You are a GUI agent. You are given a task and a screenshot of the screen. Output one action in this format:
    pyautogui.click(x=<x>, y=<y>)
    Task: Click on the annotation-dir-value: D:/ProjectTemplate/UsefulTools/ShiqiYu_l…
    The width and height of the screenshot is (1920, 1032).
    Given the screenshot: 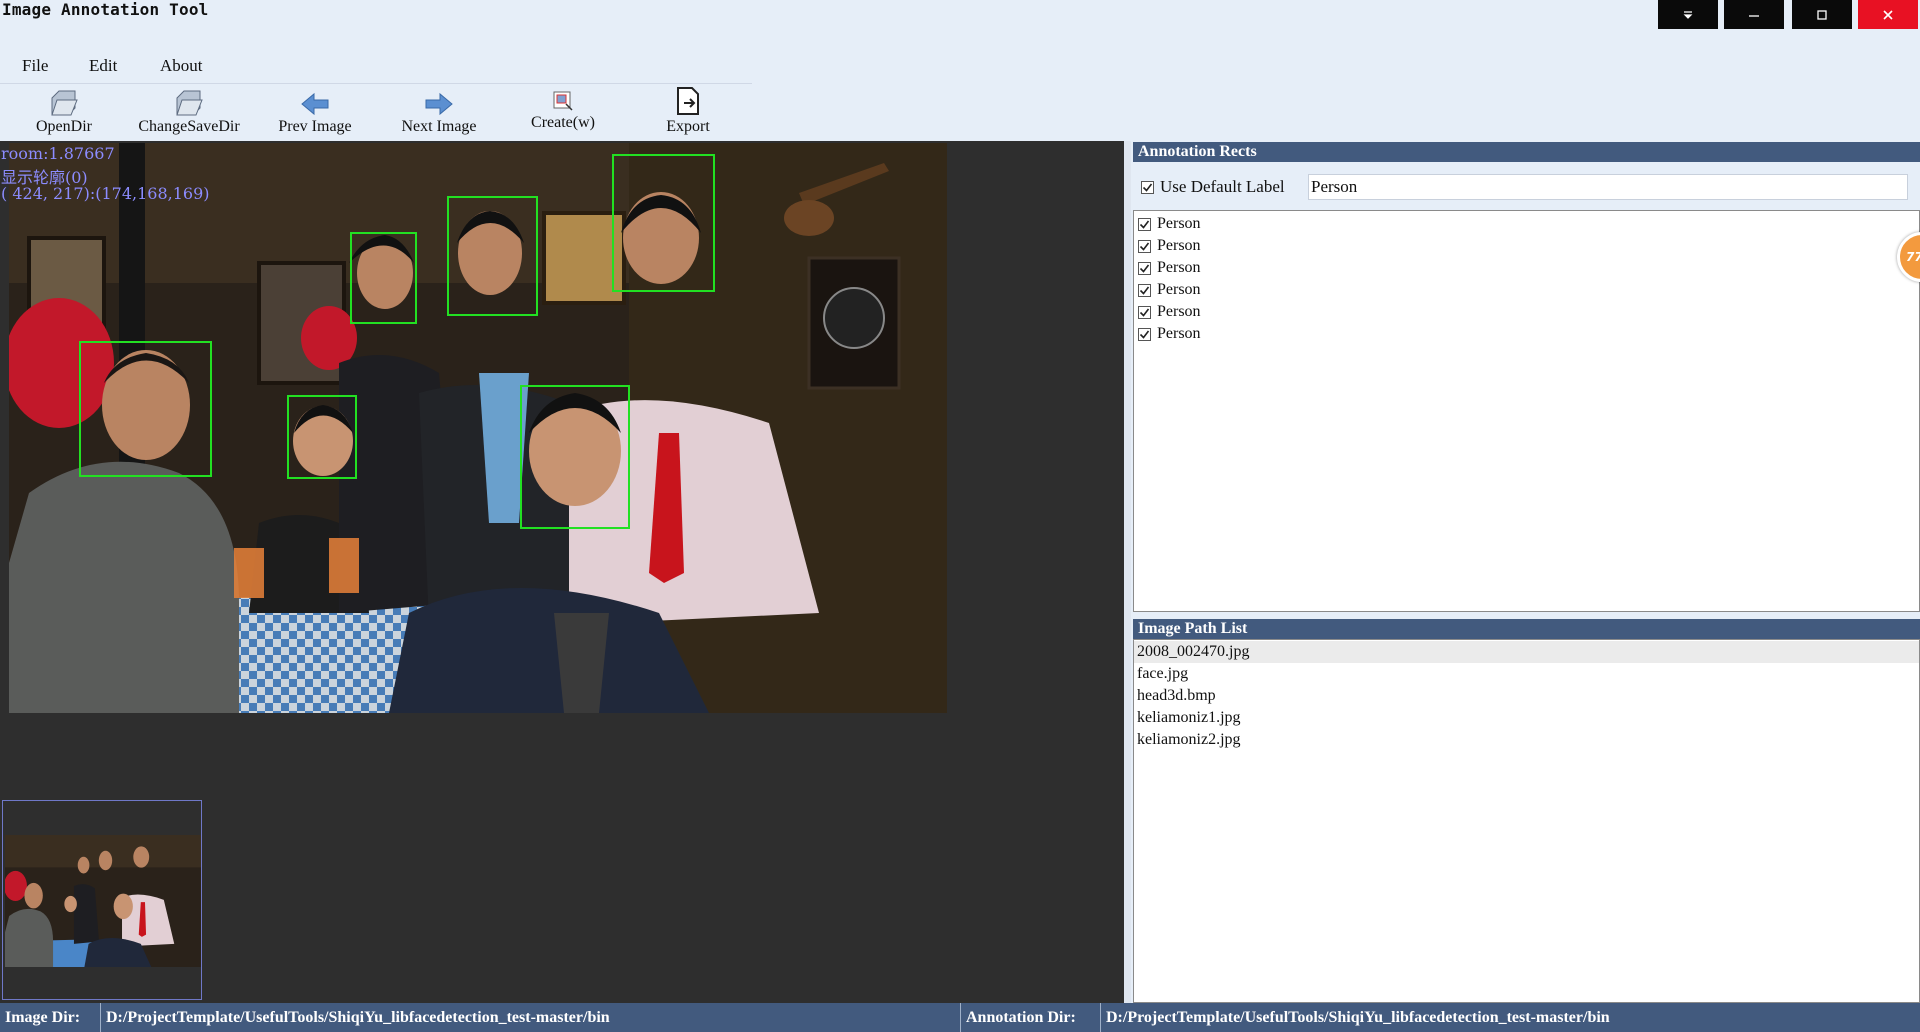 What is the action you would take?
    pyautogui.click(x=1510, y=1017)
    